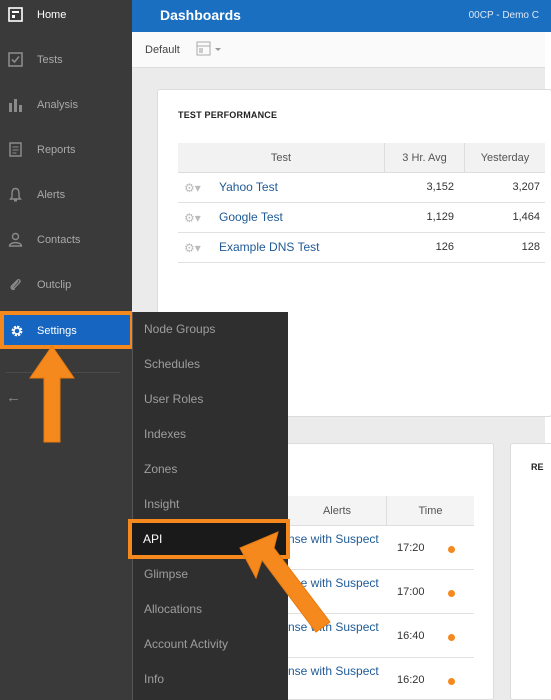  What do you see at coordinates (285, 582) in the screenshot?
I see `arrow-left-icon` at bounding box center [285, 582].